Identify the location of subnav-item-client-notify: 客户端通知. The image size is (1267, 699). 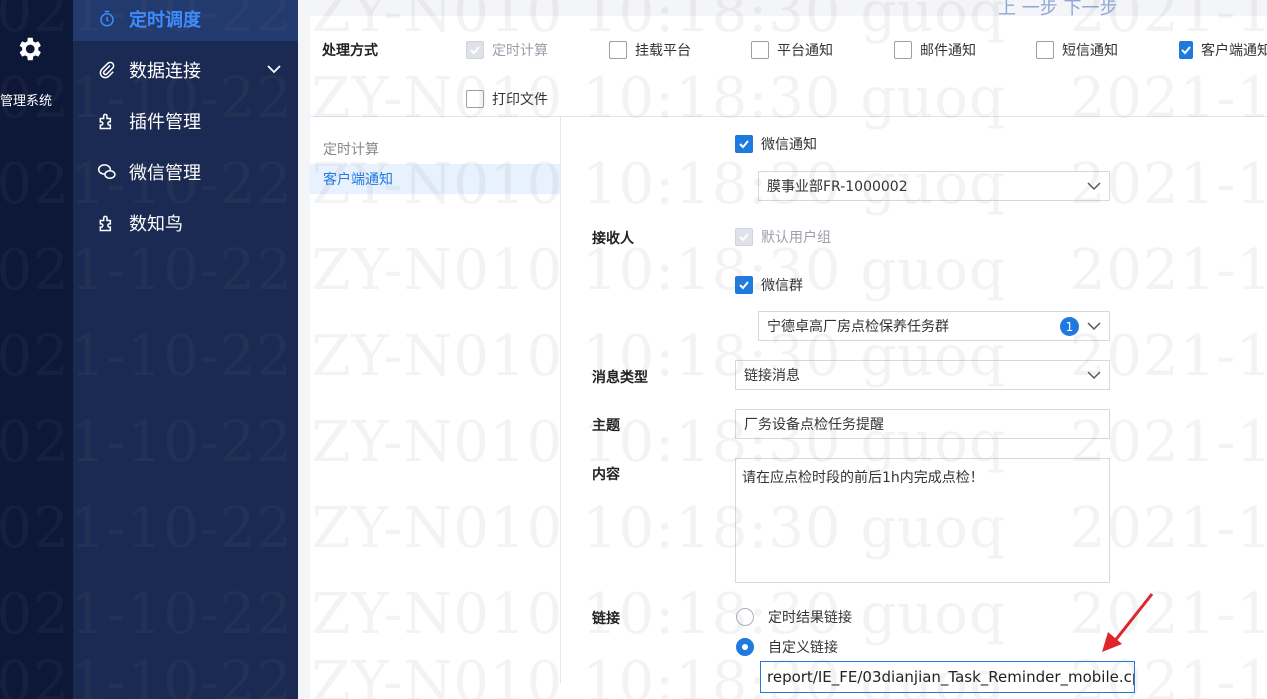
(435, 179).